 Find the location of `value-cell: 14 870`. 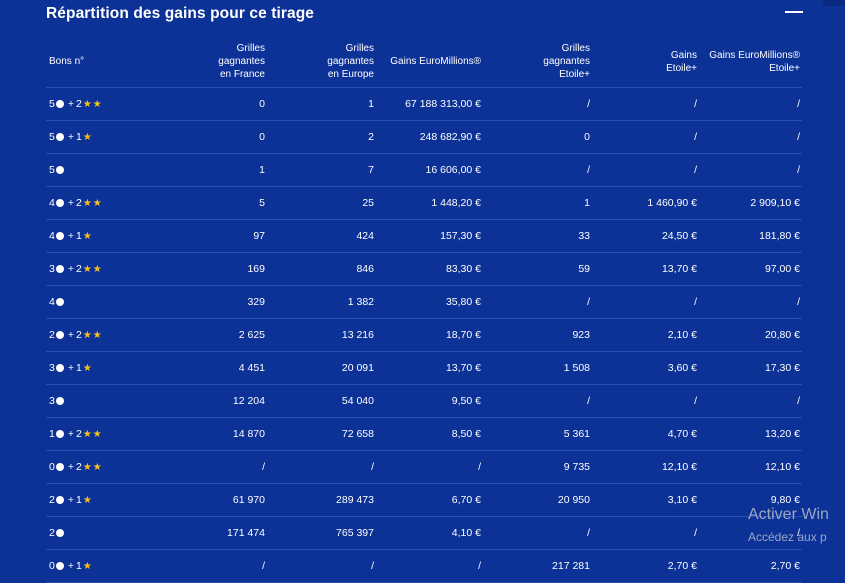

value-cell: 14 870 is located at coordinates (203, 434).